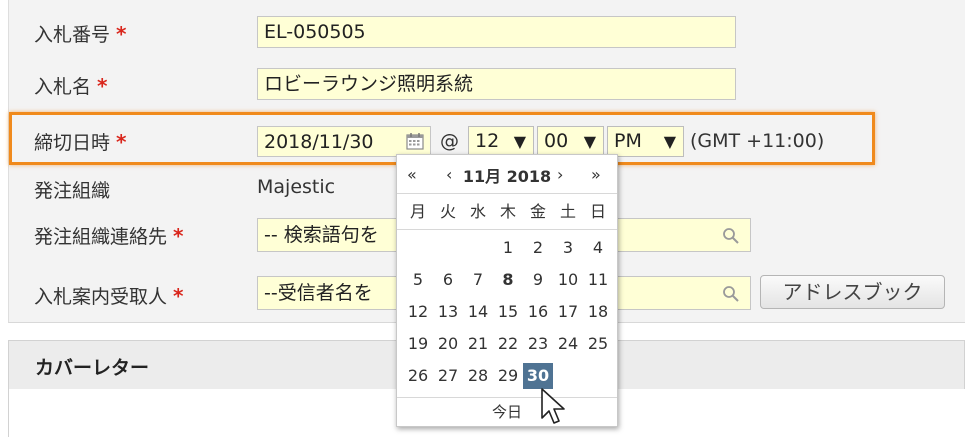 This screenshot has width=965, height=437. What do you see at coordinates (478, 312) in the screenshot?
I see `calendar-day: 14` at bounding box center [478, 312].